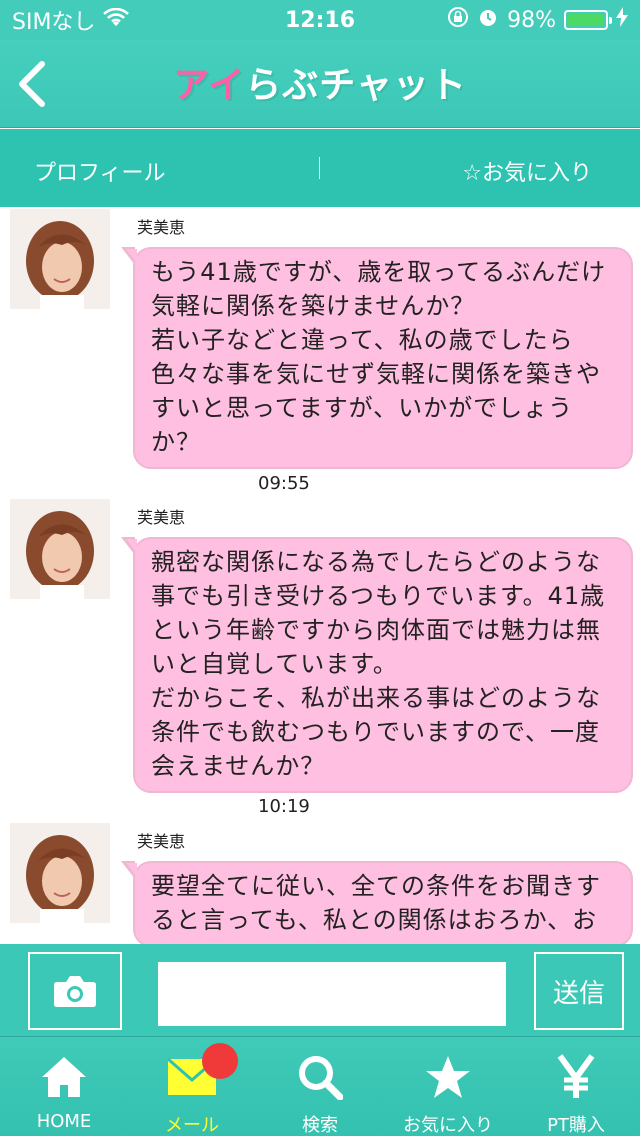  I want to click on logo-text-pink: アイ, so click(209, 85).